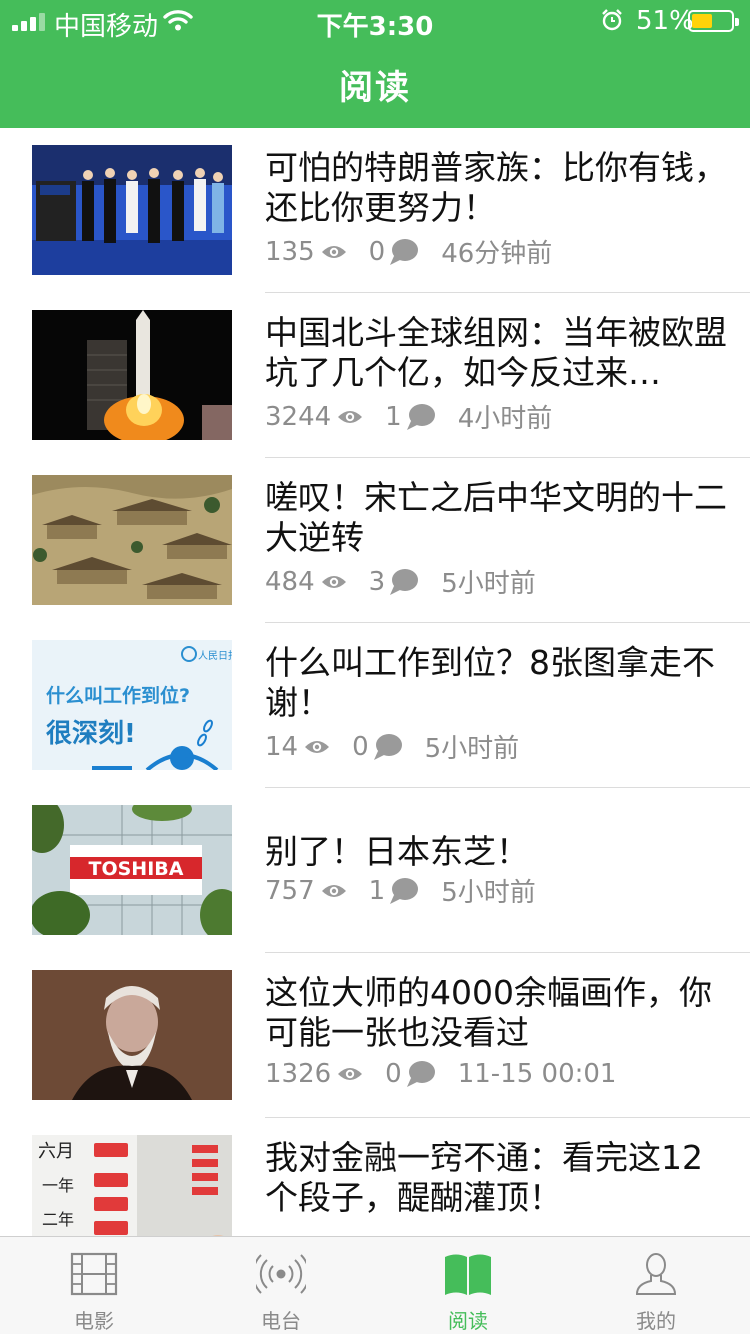 This screenshot has height=1334, width=750. I want to click on page-title: 阅读, so click(375, 88).